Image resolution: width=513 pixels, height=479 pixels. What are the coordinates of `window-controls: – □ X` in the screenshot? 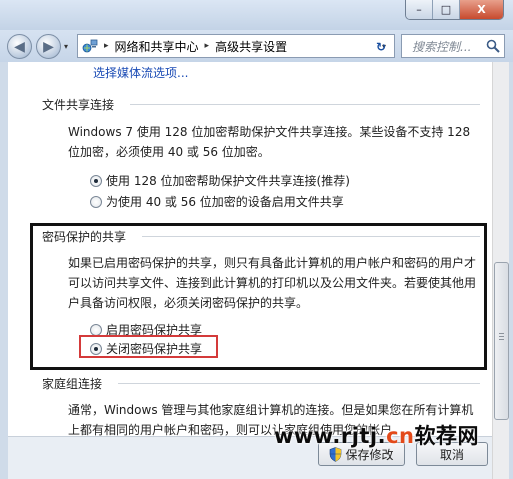 It's located at (454, 10).